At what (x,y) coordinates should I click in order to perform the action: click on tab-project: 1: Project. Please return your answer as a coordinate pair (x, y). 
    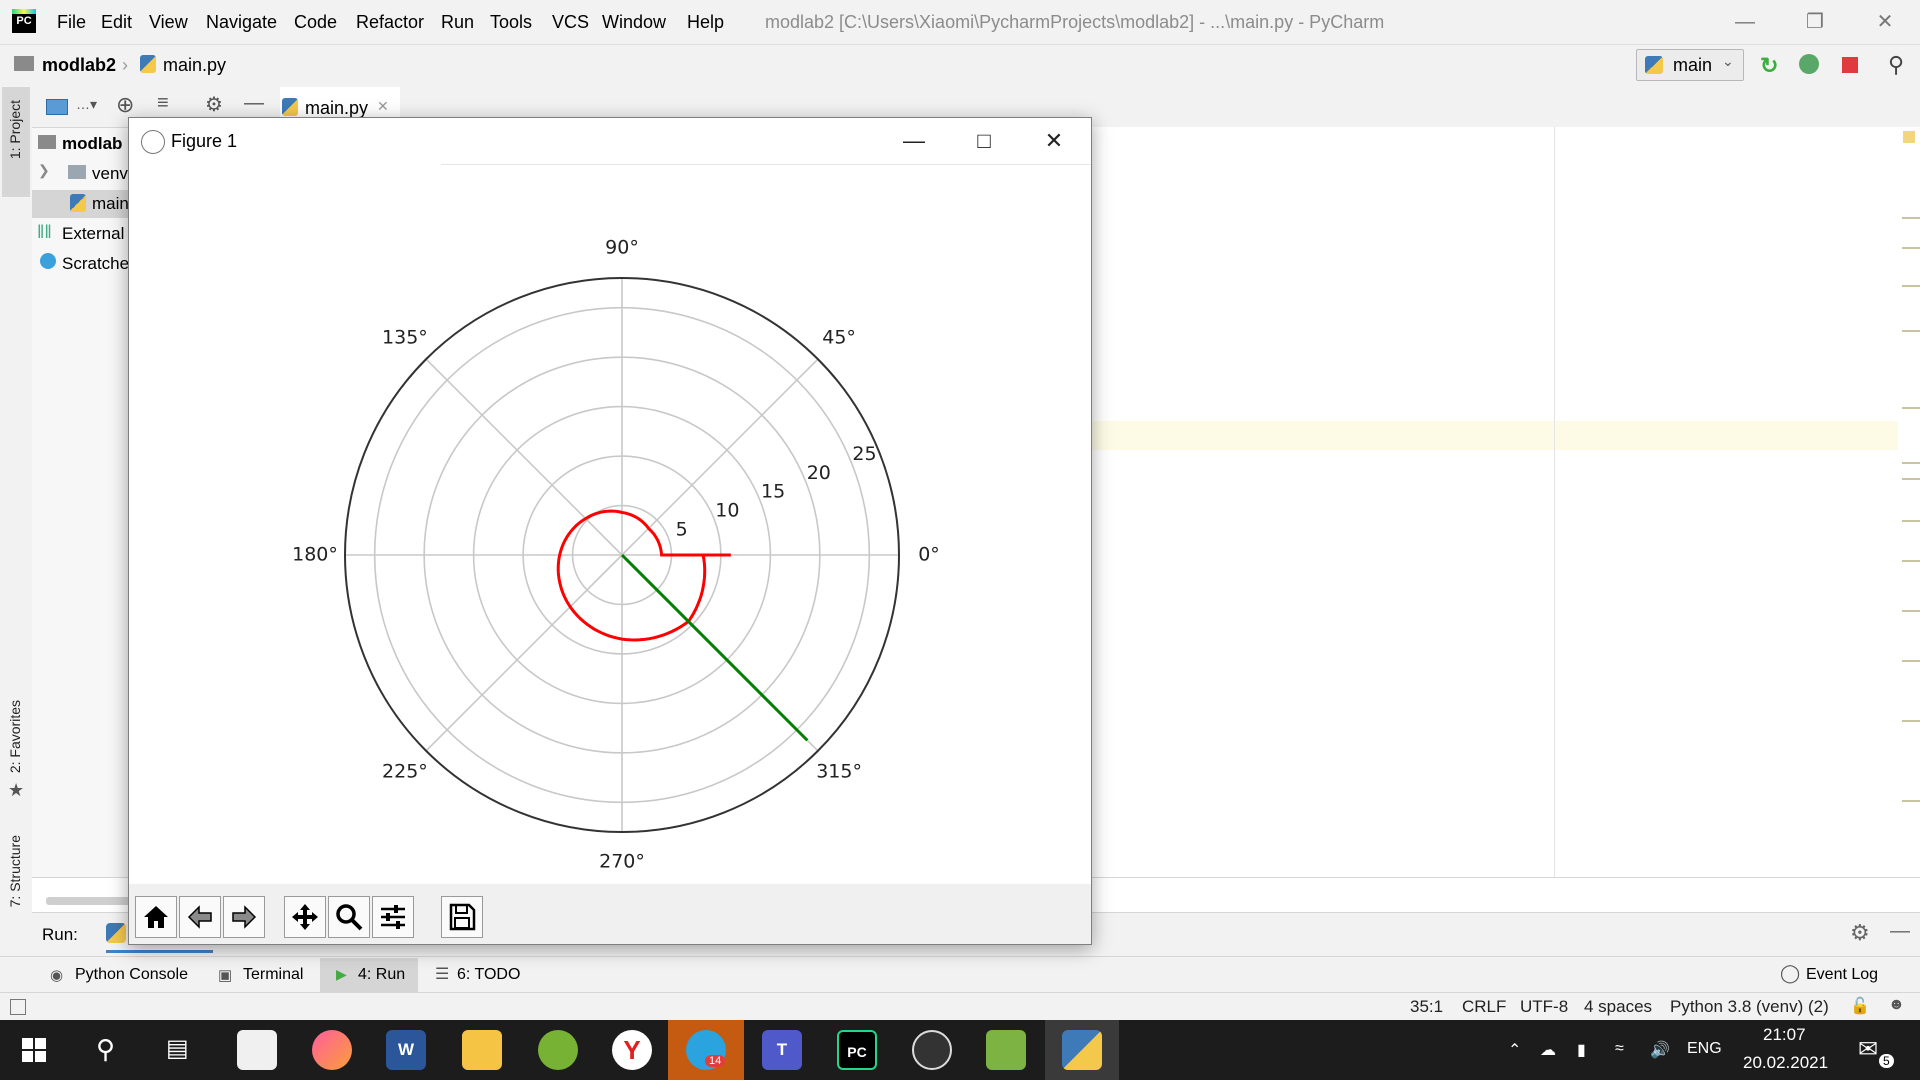
    Looking at the image, I should click on (15, 129).